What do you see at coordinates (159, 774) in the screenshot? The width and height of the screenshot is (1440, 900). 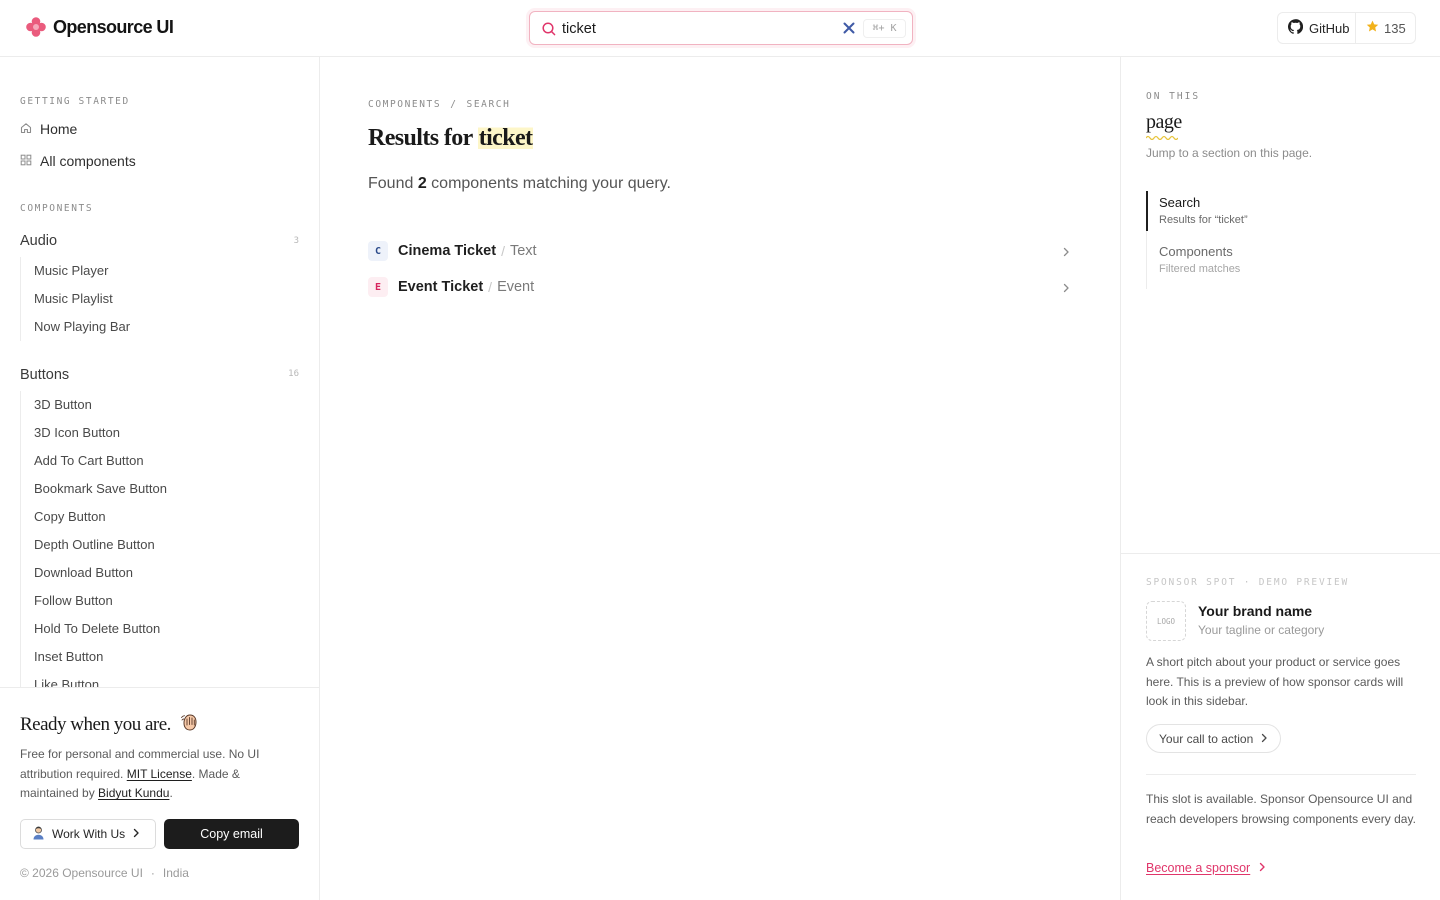 I see `mit-license-link: MIT License` at bounding box center [159, 774].